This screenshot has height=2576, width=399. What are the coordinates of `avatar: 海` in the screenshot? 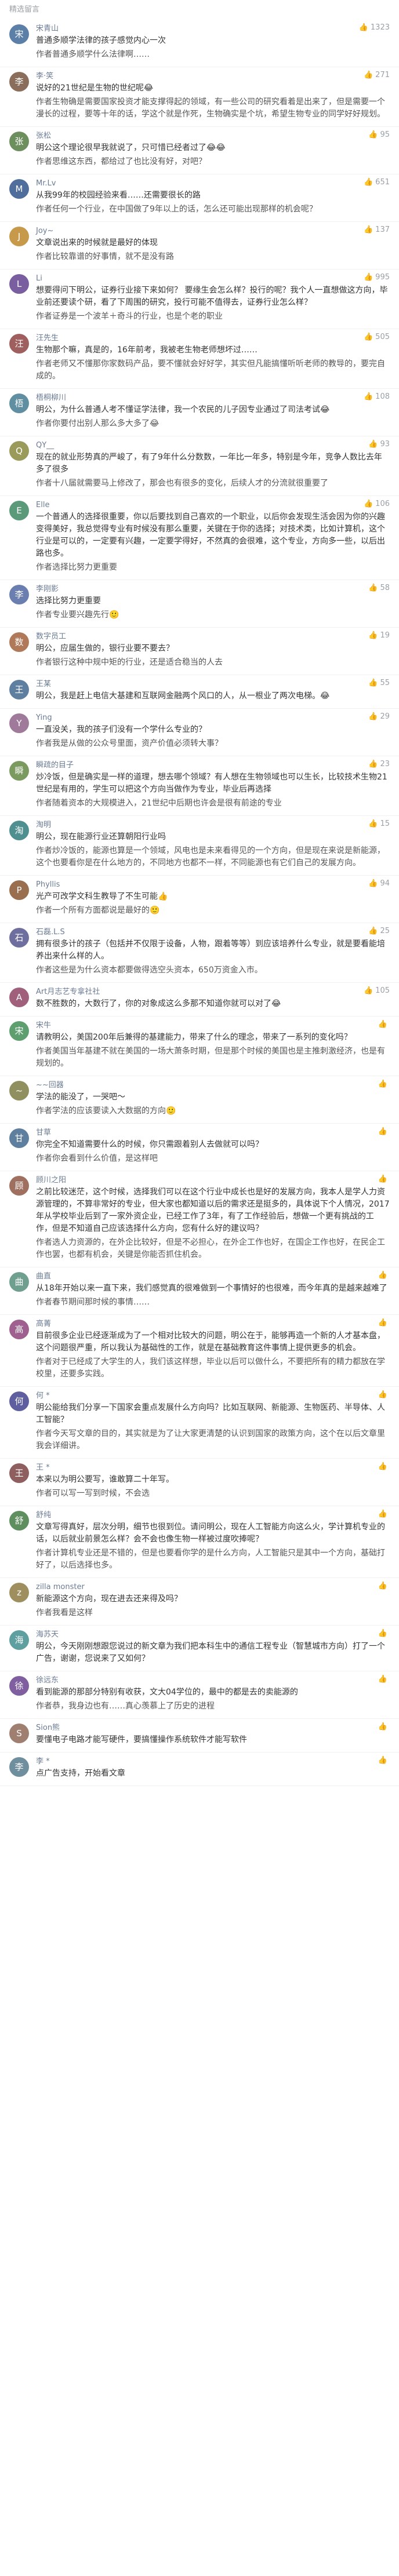 It's located at (19, 1640).